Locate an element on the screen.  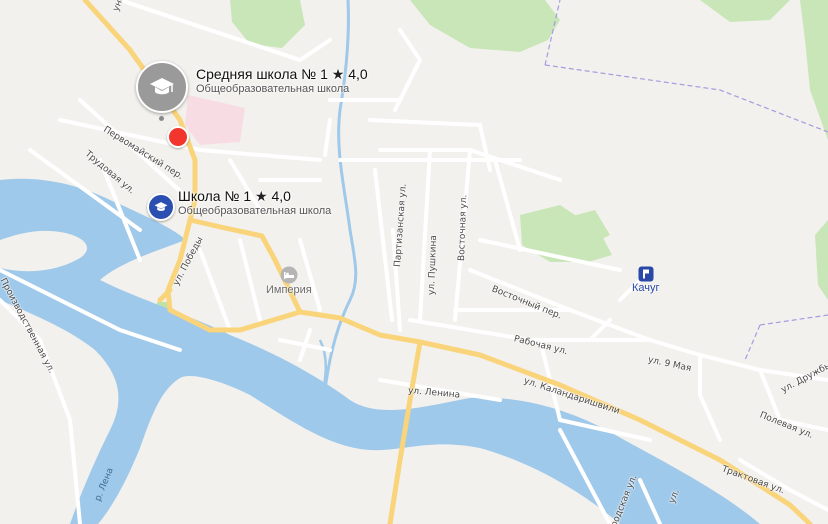
school-marker is located at coordinates (162, 87).